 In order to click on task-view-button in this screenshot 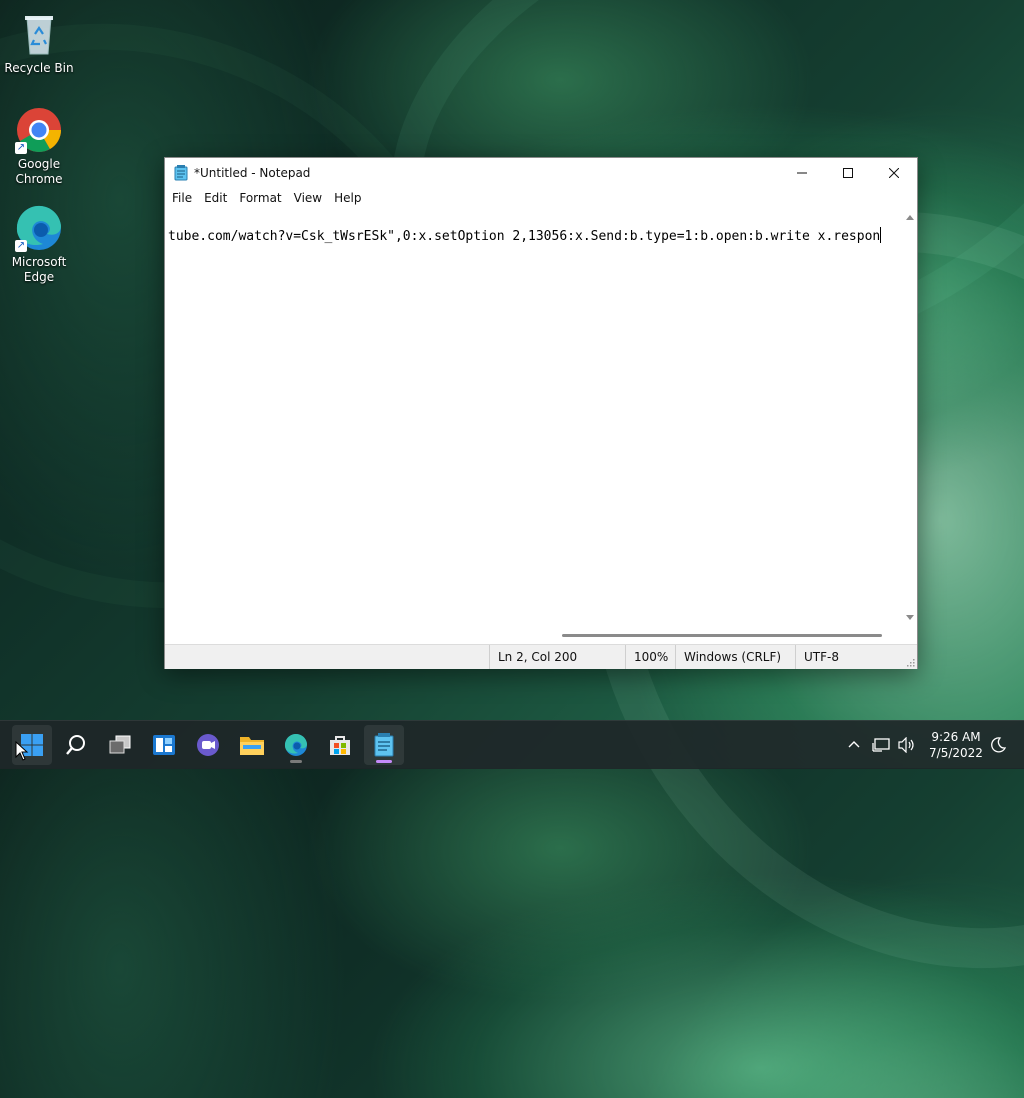, I will do `click(120, 745)`.